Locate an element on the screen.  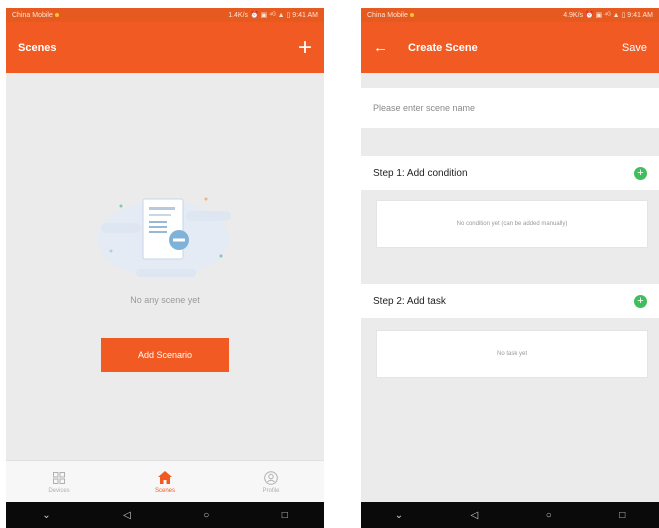
condition-empty-text: No condition yet (can be added manually) is located at coordinates (512, 224).